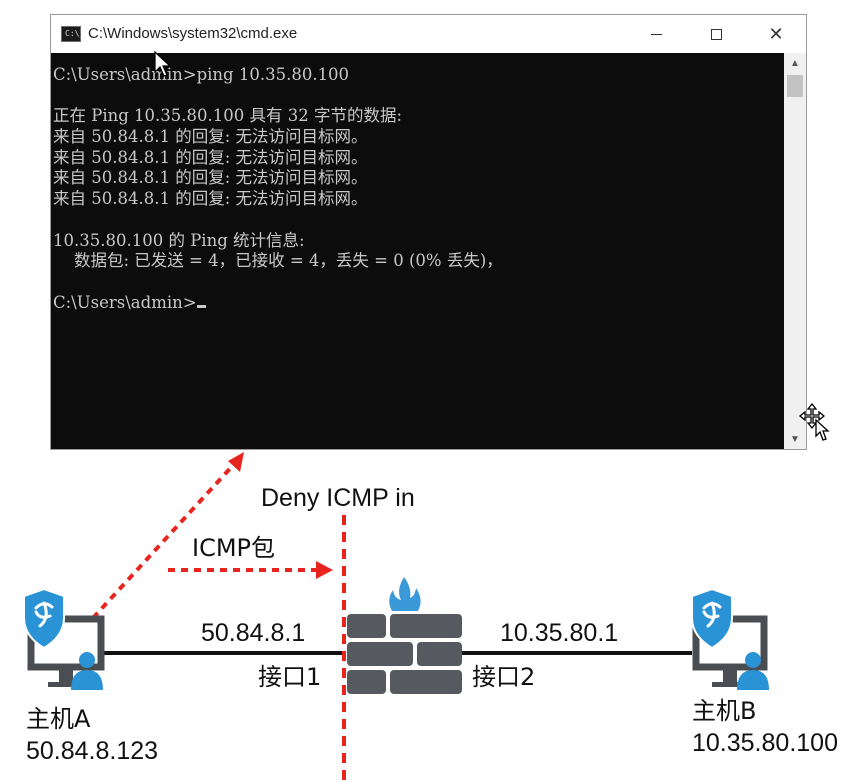 The height and width of the screenshot is (782, 865). Describe the element at coordinates (64, 638) in the screenshot. I see `host-a-icon` at that location.